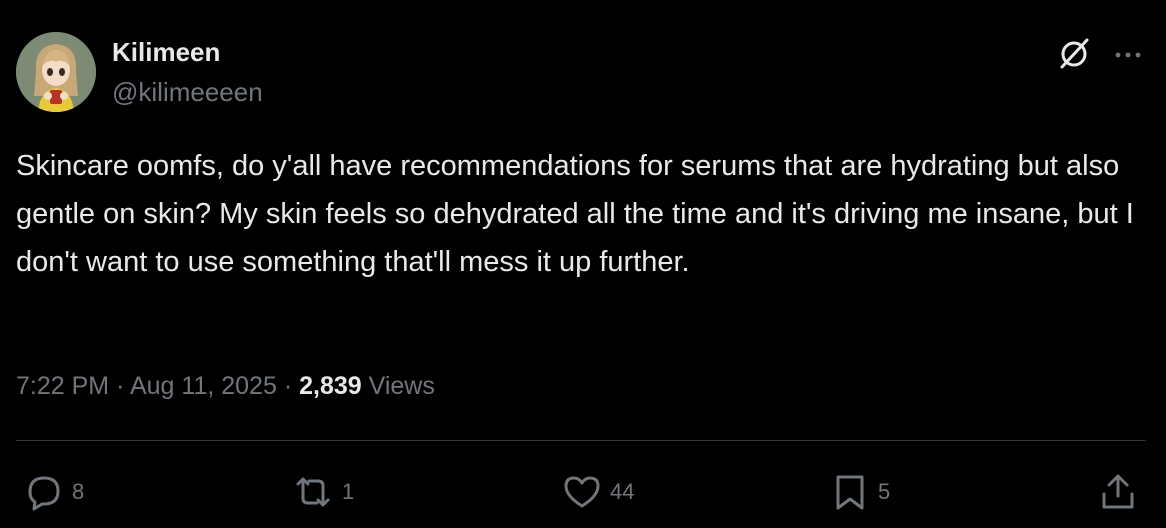  What do you see at coordinates (203, 386) in the screenshot?
I see `tweet-date: Aug 11, 2025` at bounding box center [203, 386].